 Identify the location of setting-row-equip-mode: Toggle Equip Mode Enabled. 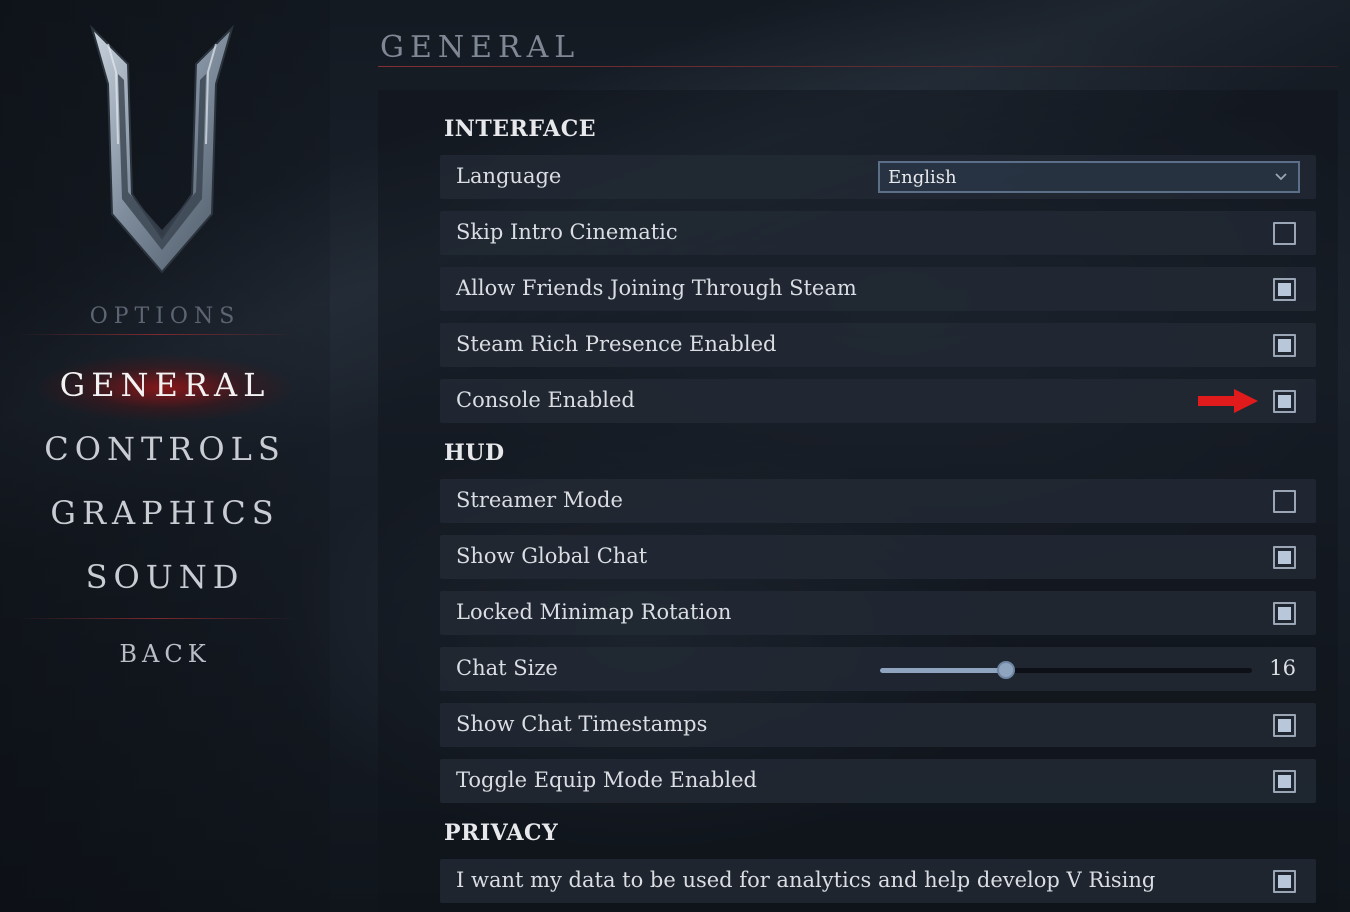
(878, 781).